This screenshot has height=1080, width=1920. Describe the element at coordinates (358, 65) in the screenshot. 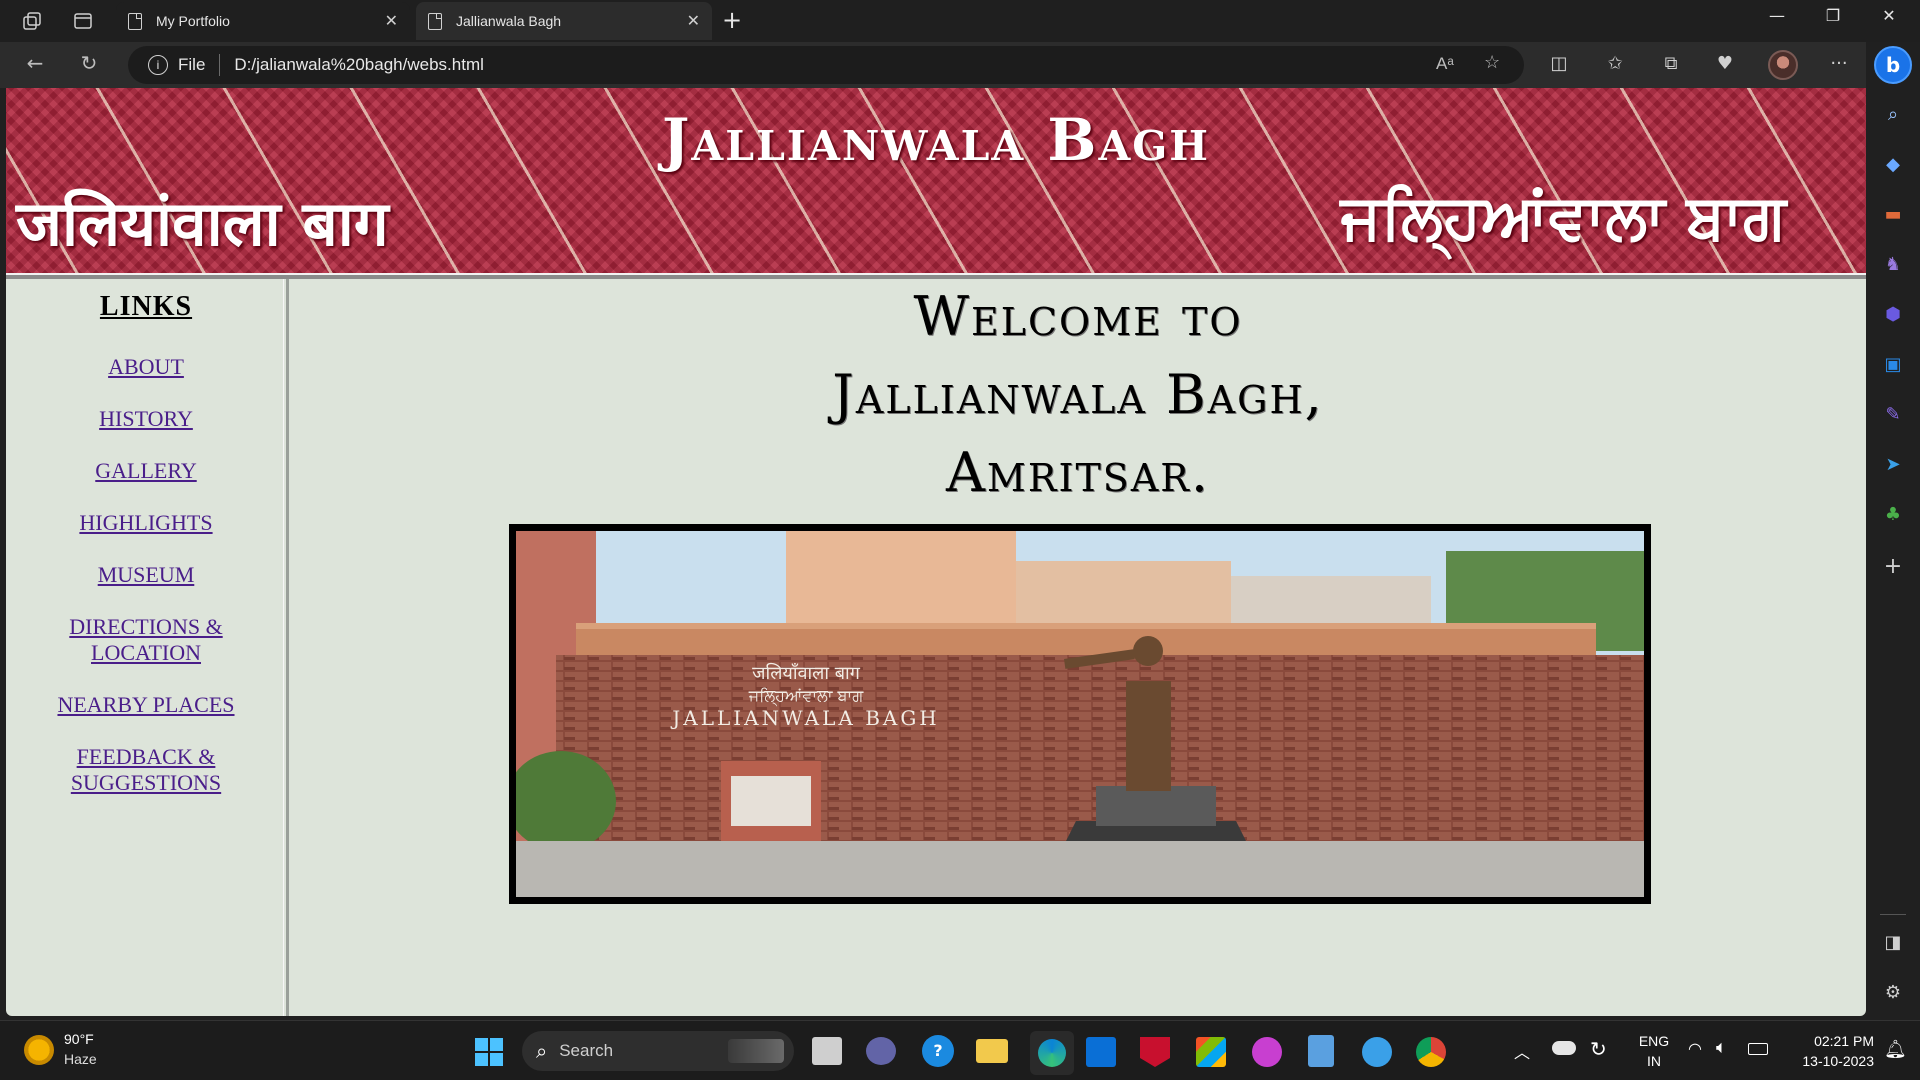

I see `url-text: D:/jalianwala%20bagh/webs.html` at that location.